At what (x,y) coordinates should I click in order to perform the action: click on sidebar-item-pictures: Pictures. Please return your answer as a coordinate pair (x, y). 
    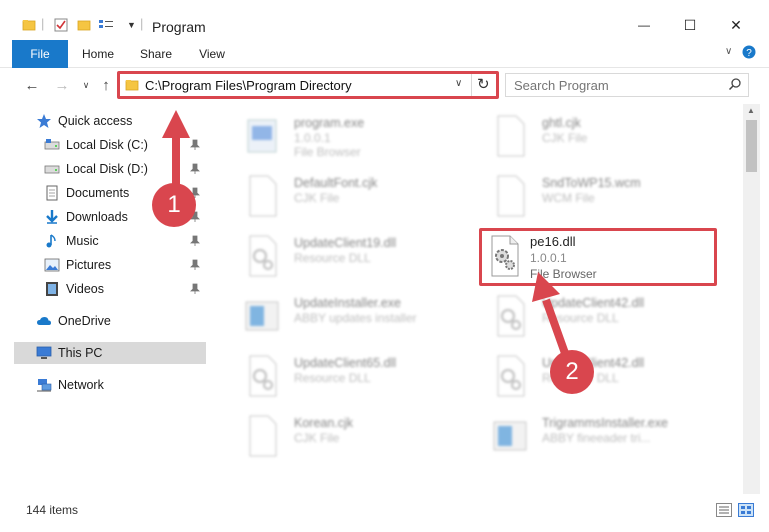
    Looking at the image, I should click on (125, 265).